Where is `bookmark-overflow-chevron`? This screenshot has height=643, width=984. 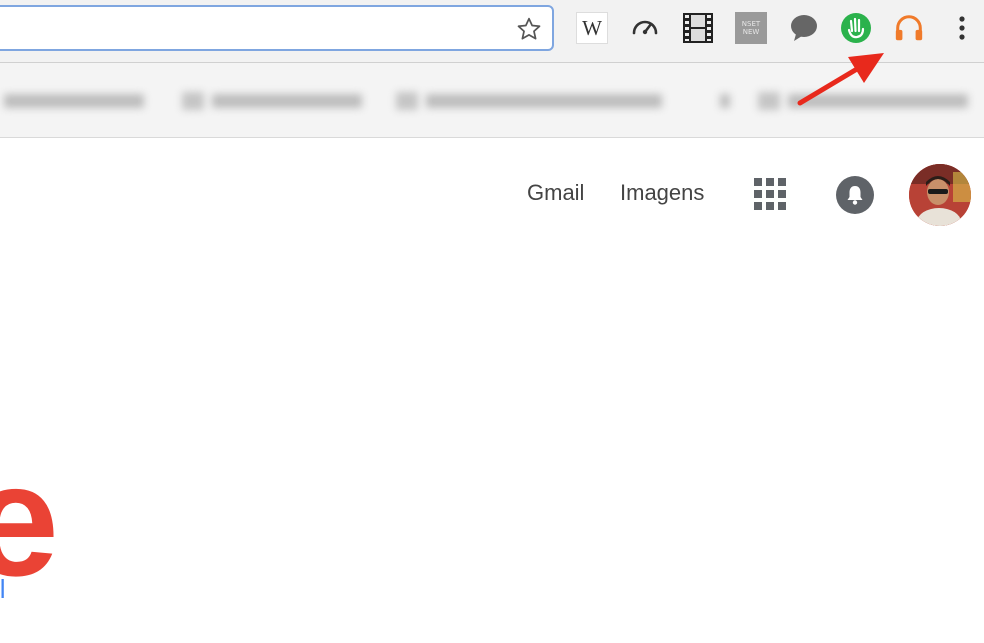 bookmark-overflow-chevron is located at coordinates (725, 101).